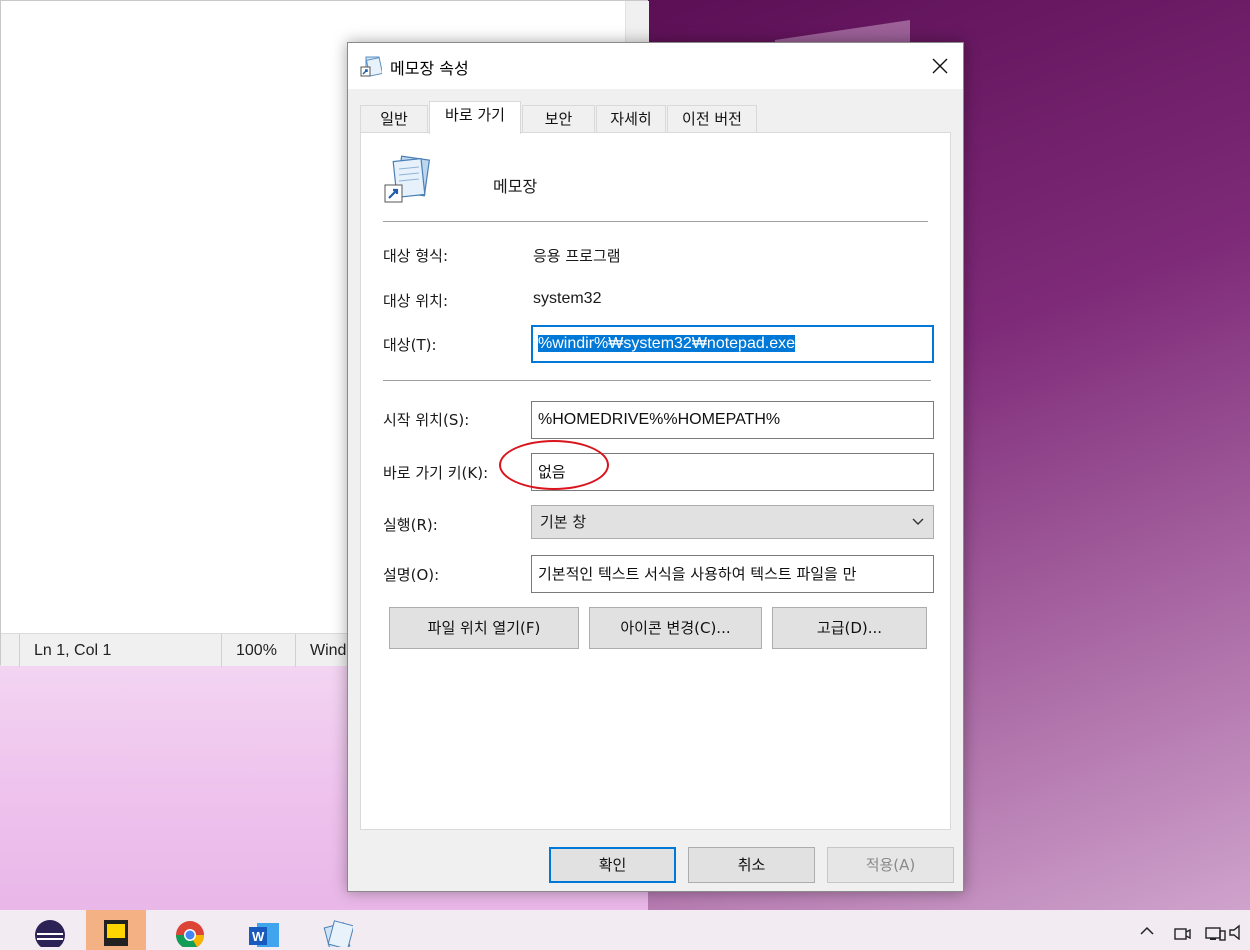  I want to click on target-input-value: %windir%₩system32₩notepad.exe, so click(666, 343).